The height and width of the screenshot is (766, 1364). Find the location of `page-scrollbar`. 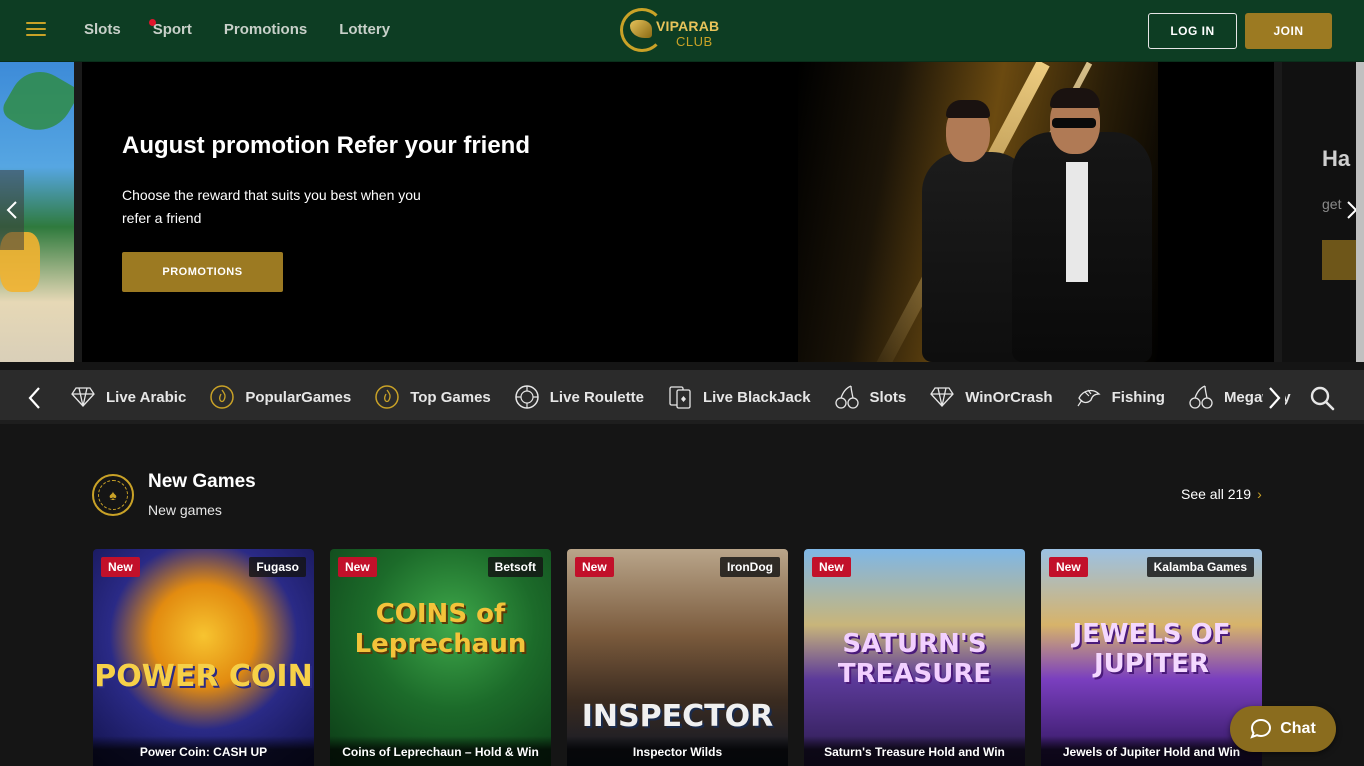

page-scrollbar is located at coordinates (1360, 212).